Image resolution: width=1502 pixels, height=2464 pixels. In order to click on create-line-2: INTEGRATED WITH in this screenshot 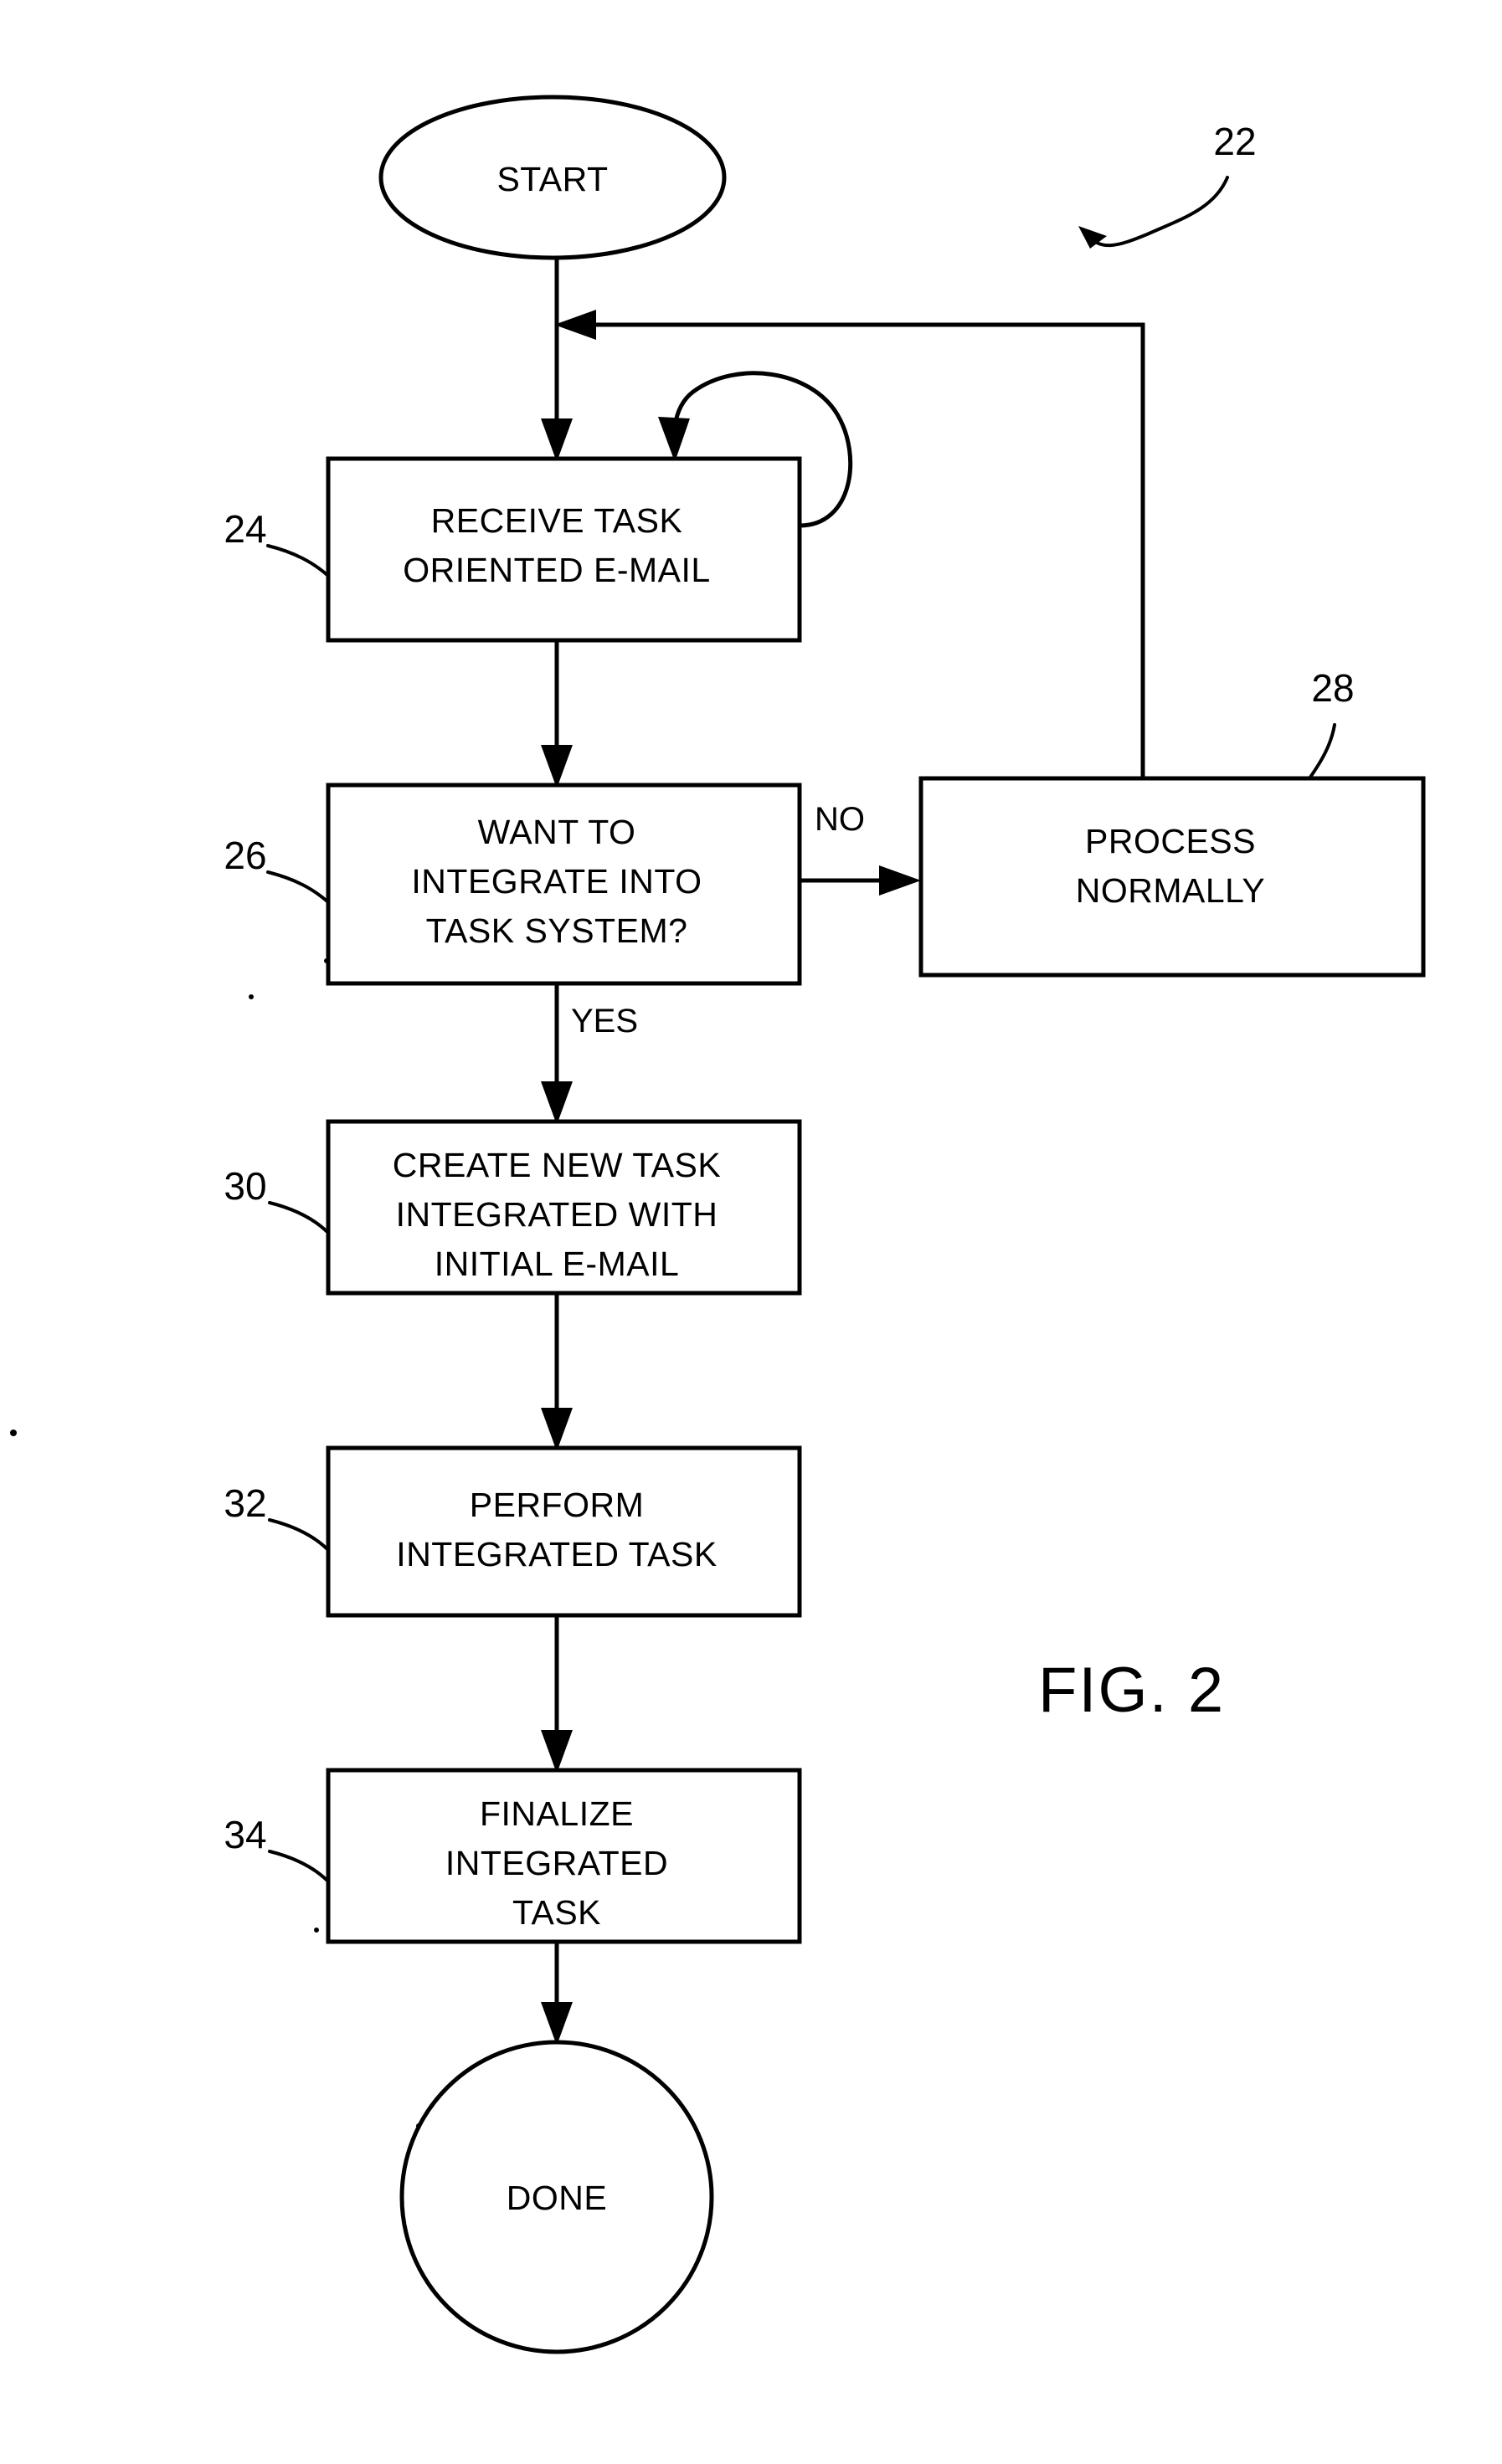, I will do `click(557, 1214)`.